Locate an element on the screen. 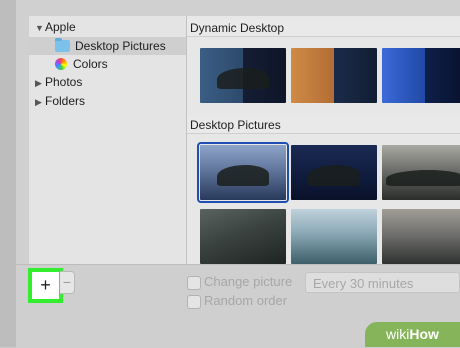  add-folder-button: + is located at coordinates (45, 285).